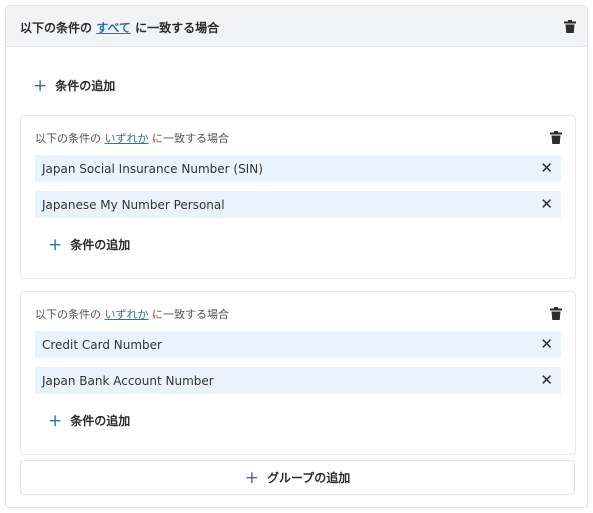  What do you see at coordinates (128, 380) in the screenshot?
I see `condition-label: Japan Bank Account Number` at bounding box center [128, 380].